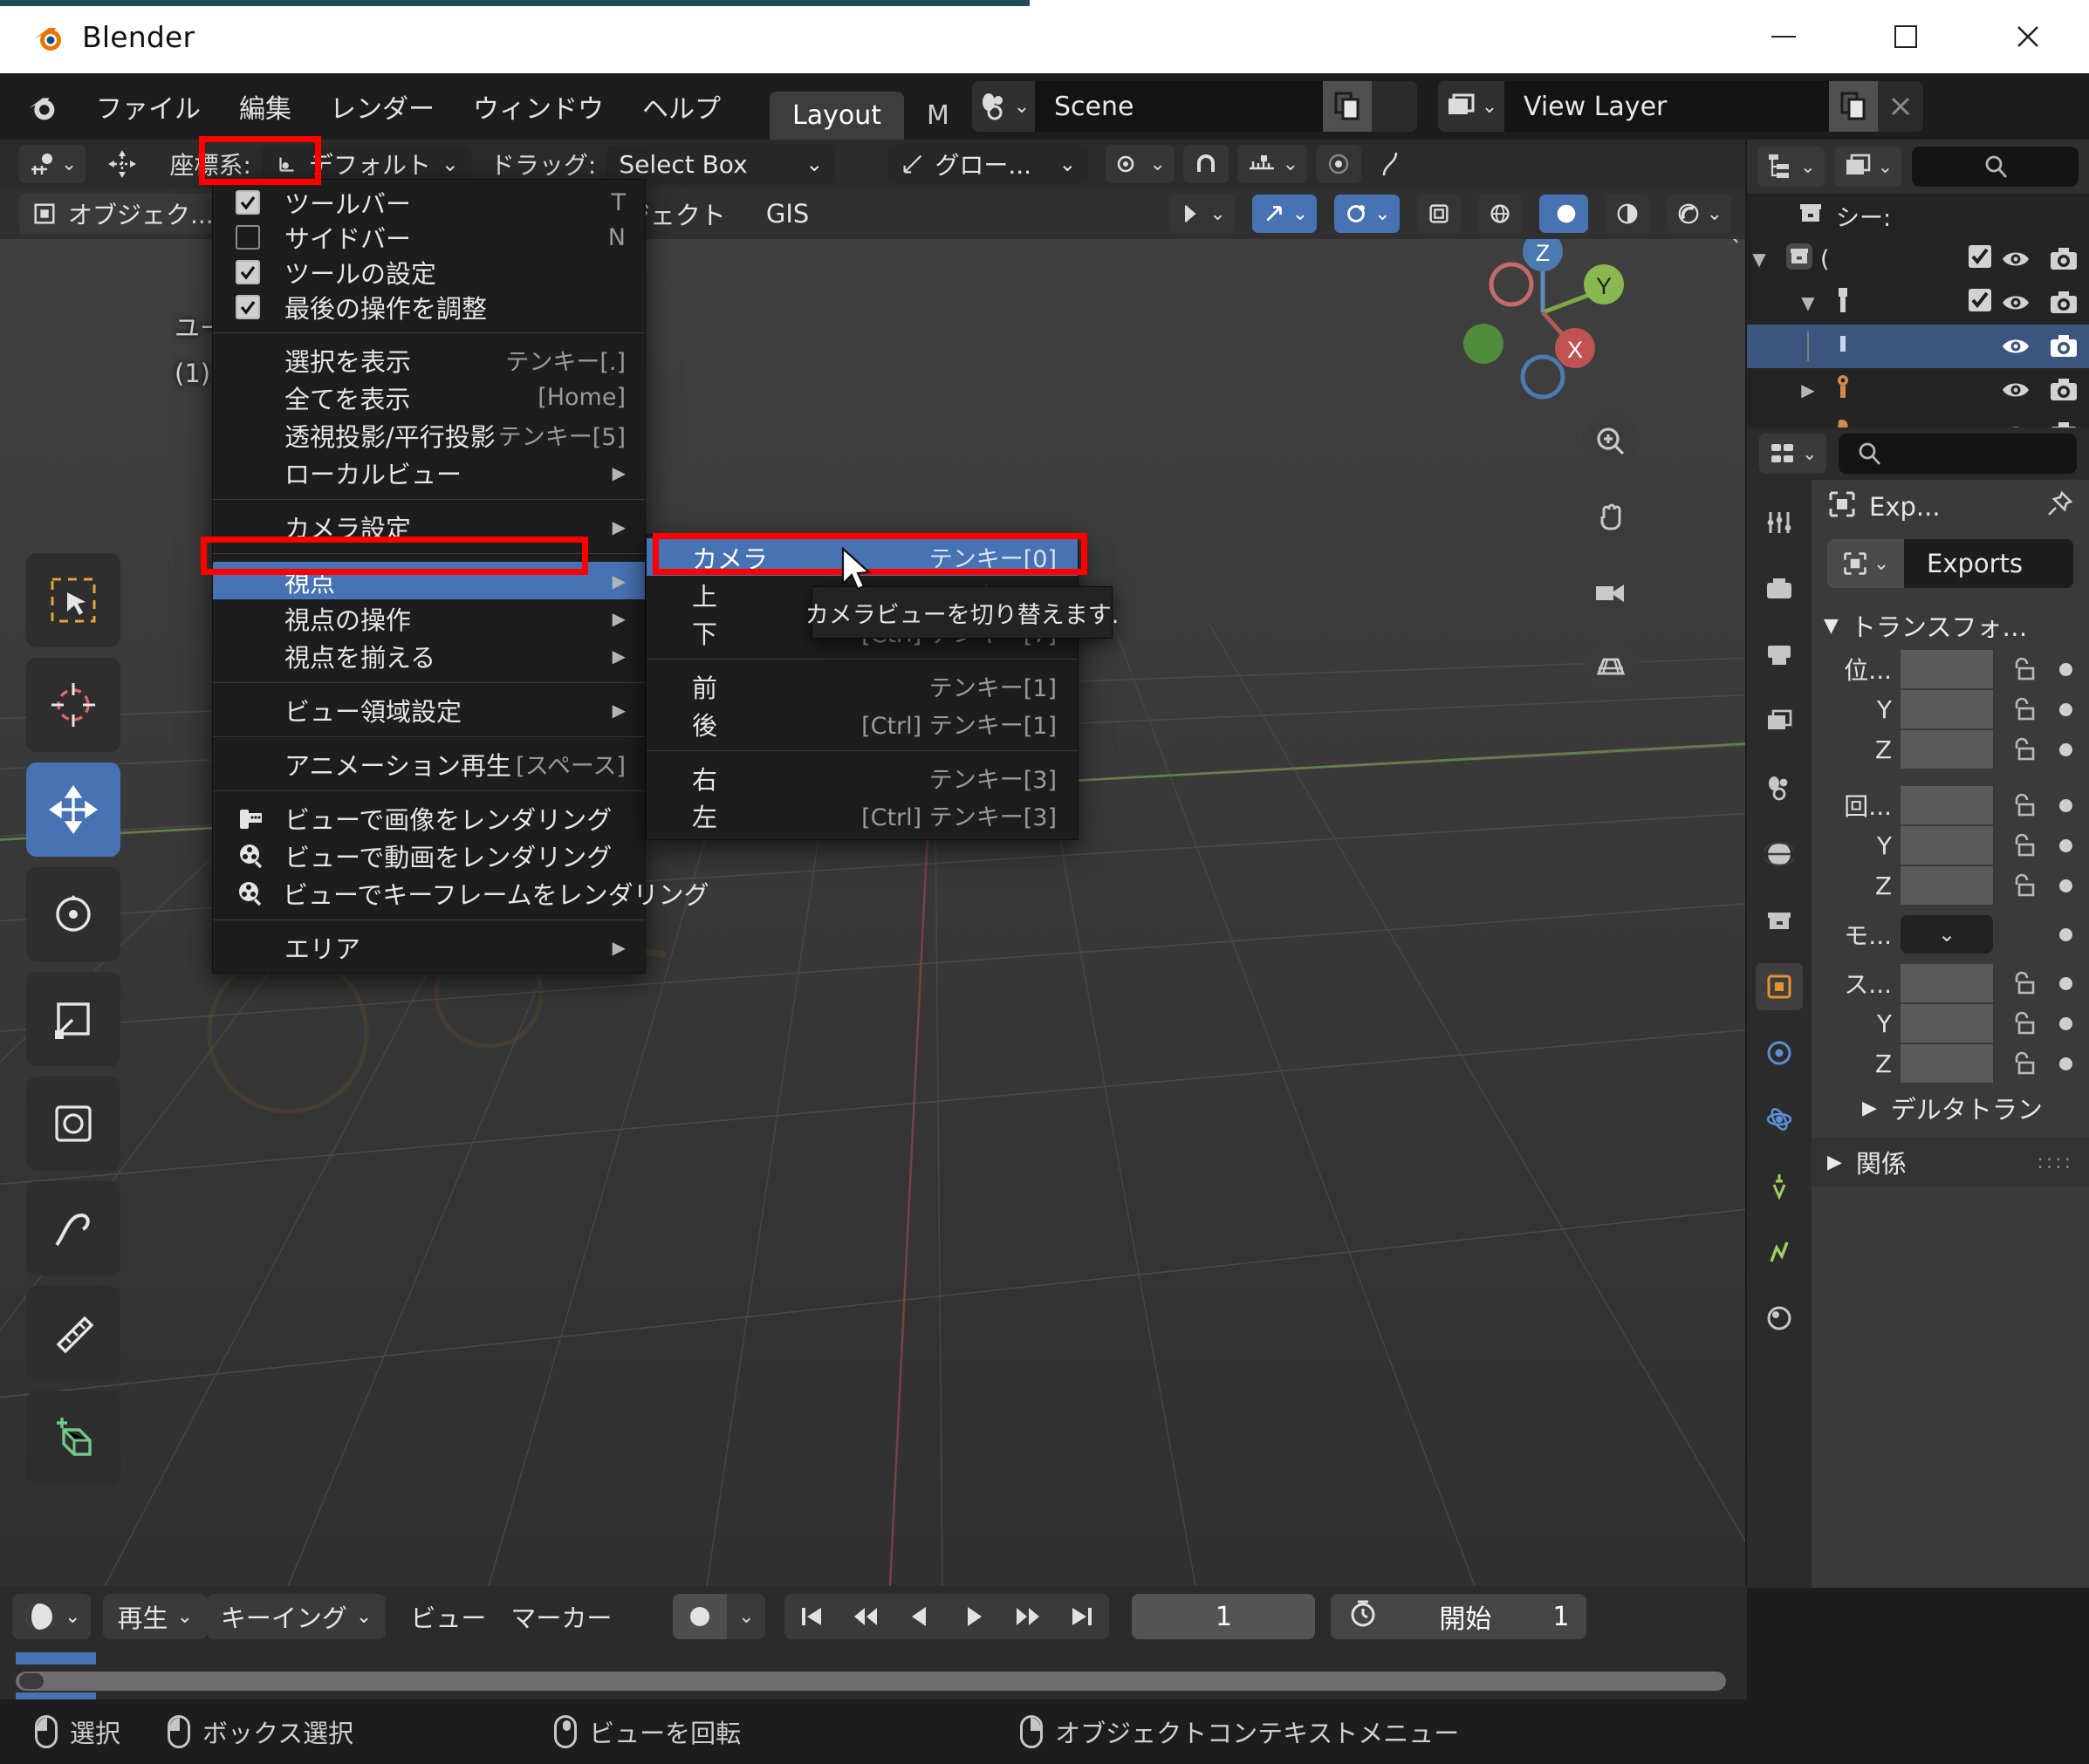  What do you see at coordinates (429, 856) in the screenshot?
I see `menu-item-viewport-render-animation: ビューで動画をレンダリング` at bounding box center [429, 856].